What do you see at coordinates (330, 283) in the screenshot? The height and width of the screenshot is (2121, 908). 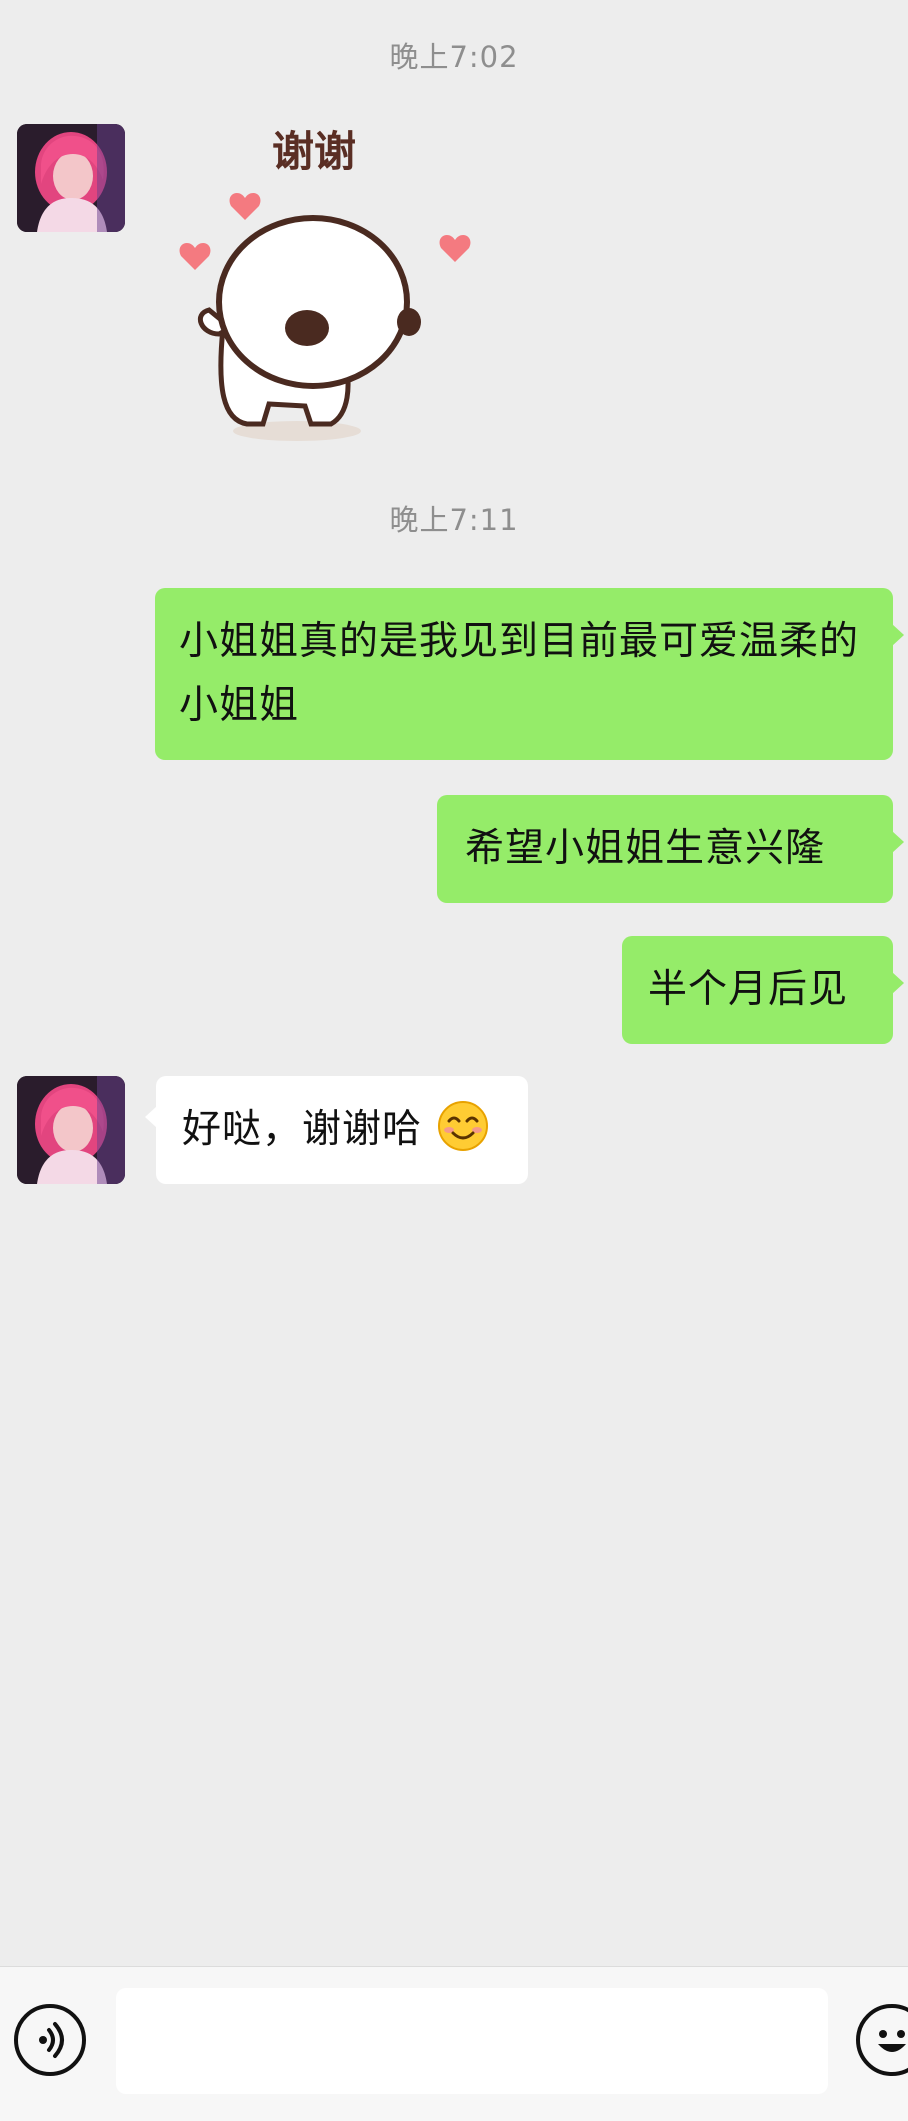 I see `thanks-sticker: 谢谢` at bounding box center [330, 283].